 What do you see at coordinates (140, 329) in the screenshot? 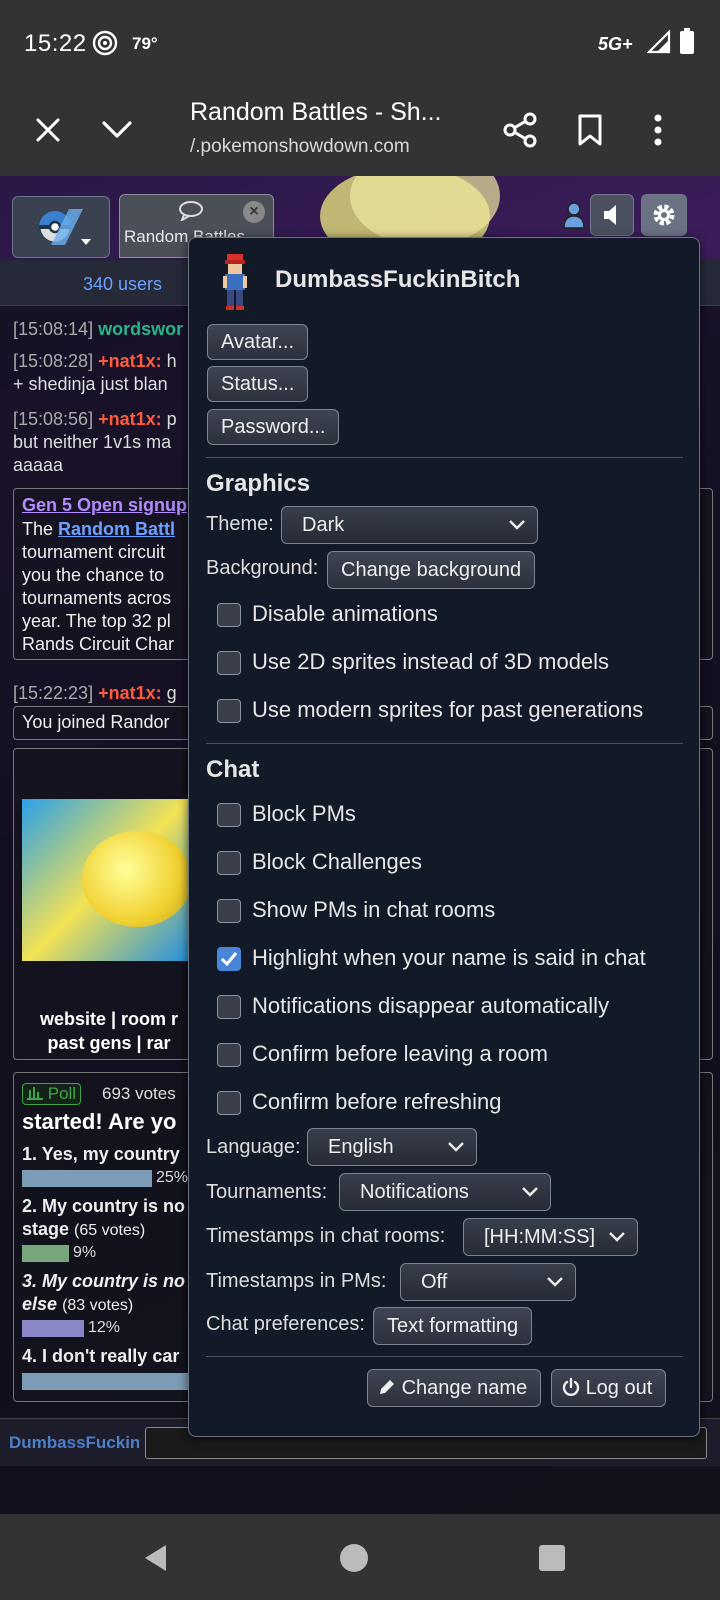
I see `username: wordswor` at bounding box center [140, 329].